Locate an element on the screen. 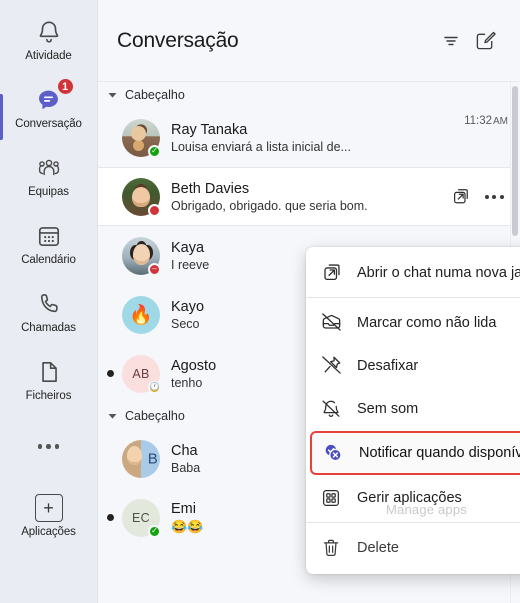  sidebar-item-label: Calendário is located at coordinates (48, 260).